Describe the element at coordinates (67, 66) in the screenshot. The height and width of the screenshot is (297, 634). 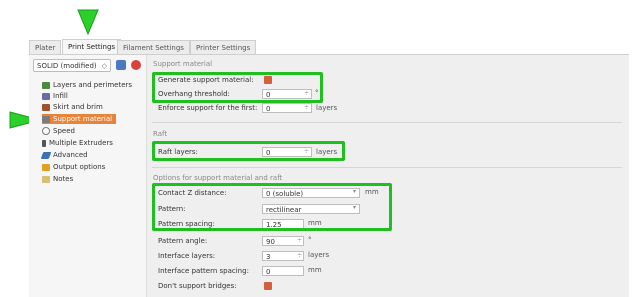
I see `preset-value: SOLID (modified)` at that location.